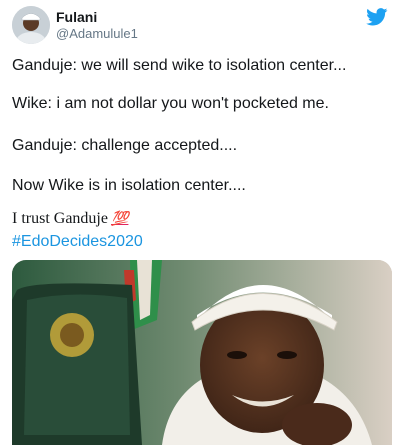  I want to click on profile-avatar-icon, so click(31, 25).